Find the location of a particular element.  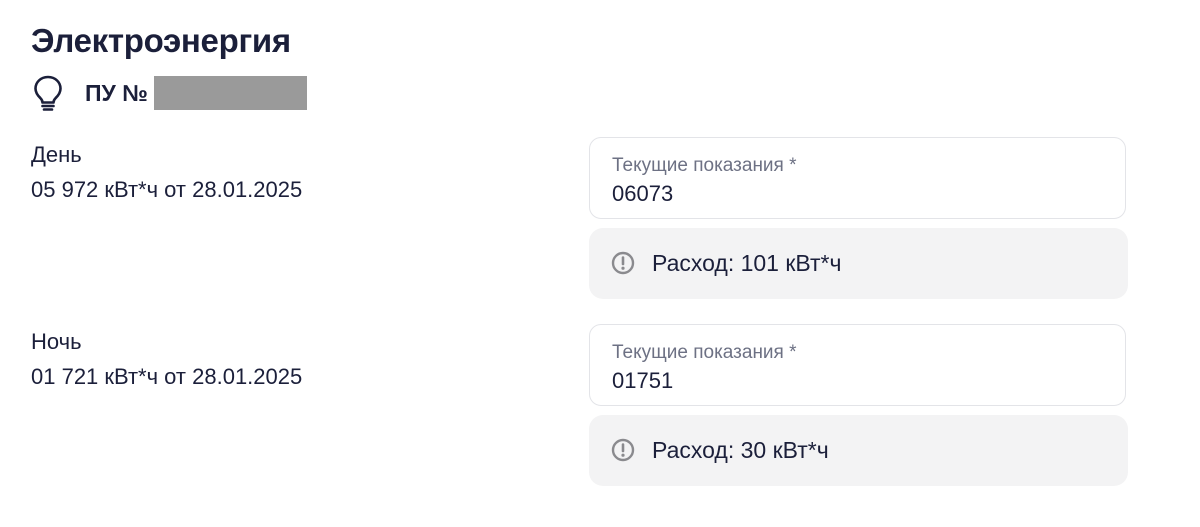

consumption-info: Расход: 101 кВт*ч is located at coordinates (858, 263).